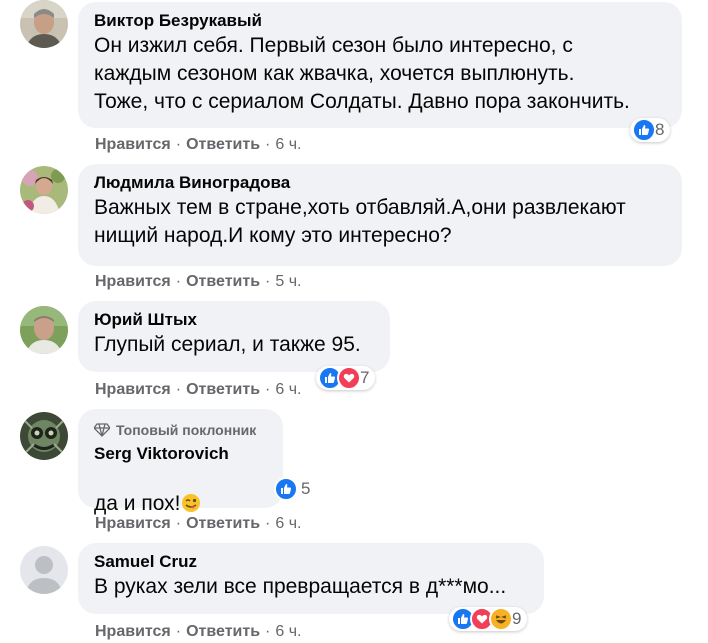  Describe the element at coordinates (235, 320) in the screenshot. I see `comment-author: Юрий Штых` at that location.